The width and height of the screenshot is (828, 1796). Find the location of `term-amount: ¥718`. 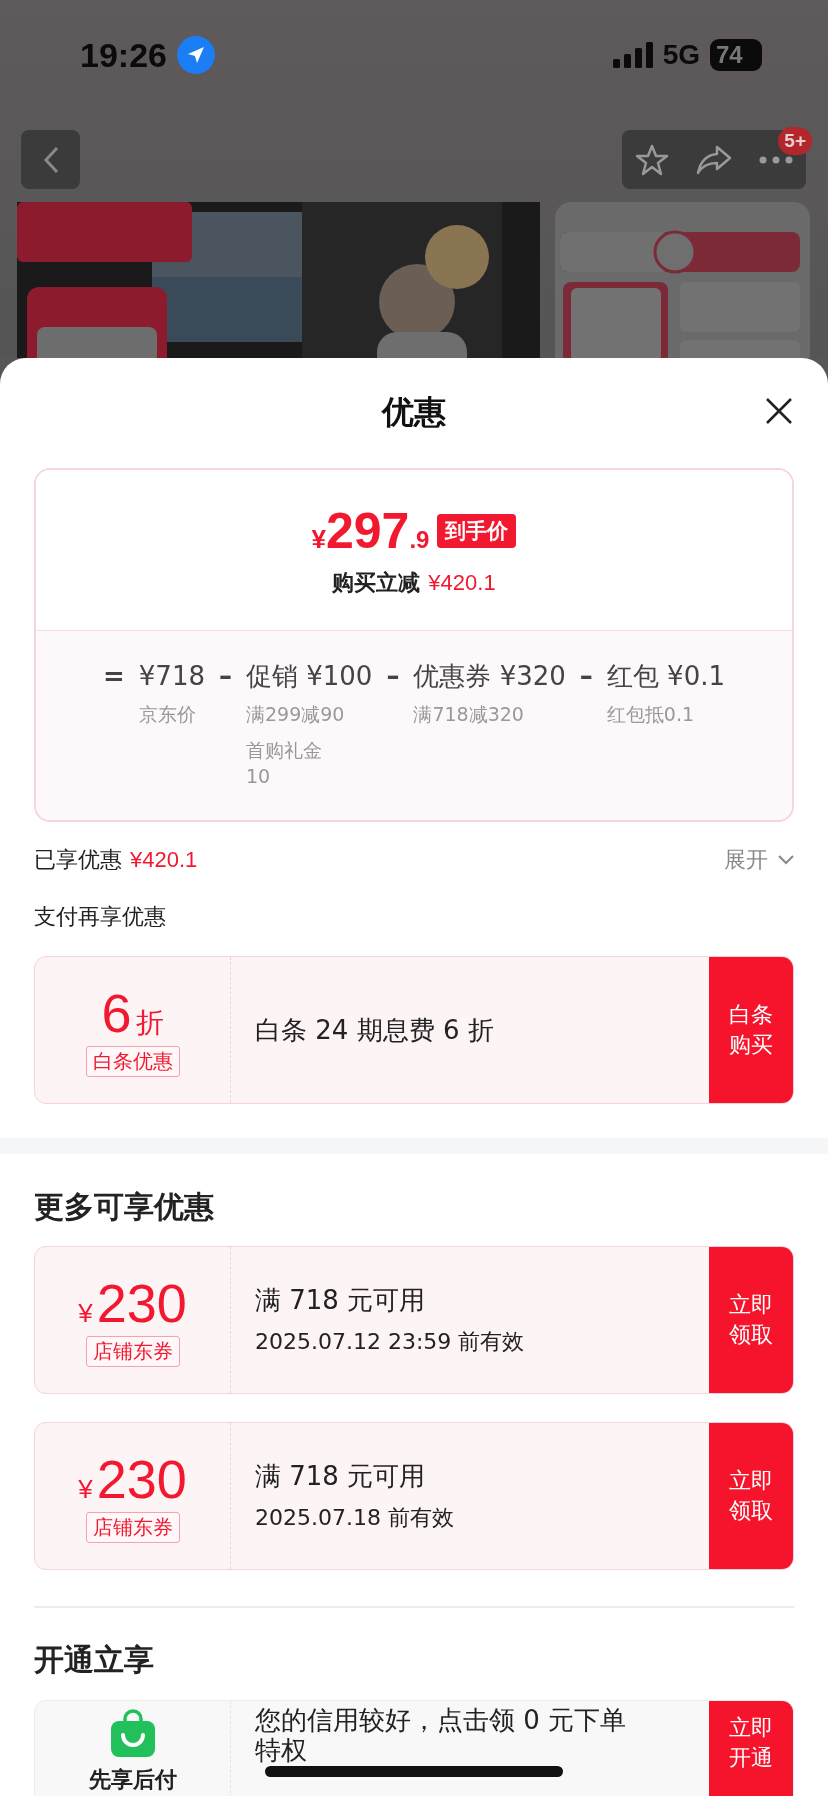

term-amount: ¥718 is located at coordinates (171, 676).